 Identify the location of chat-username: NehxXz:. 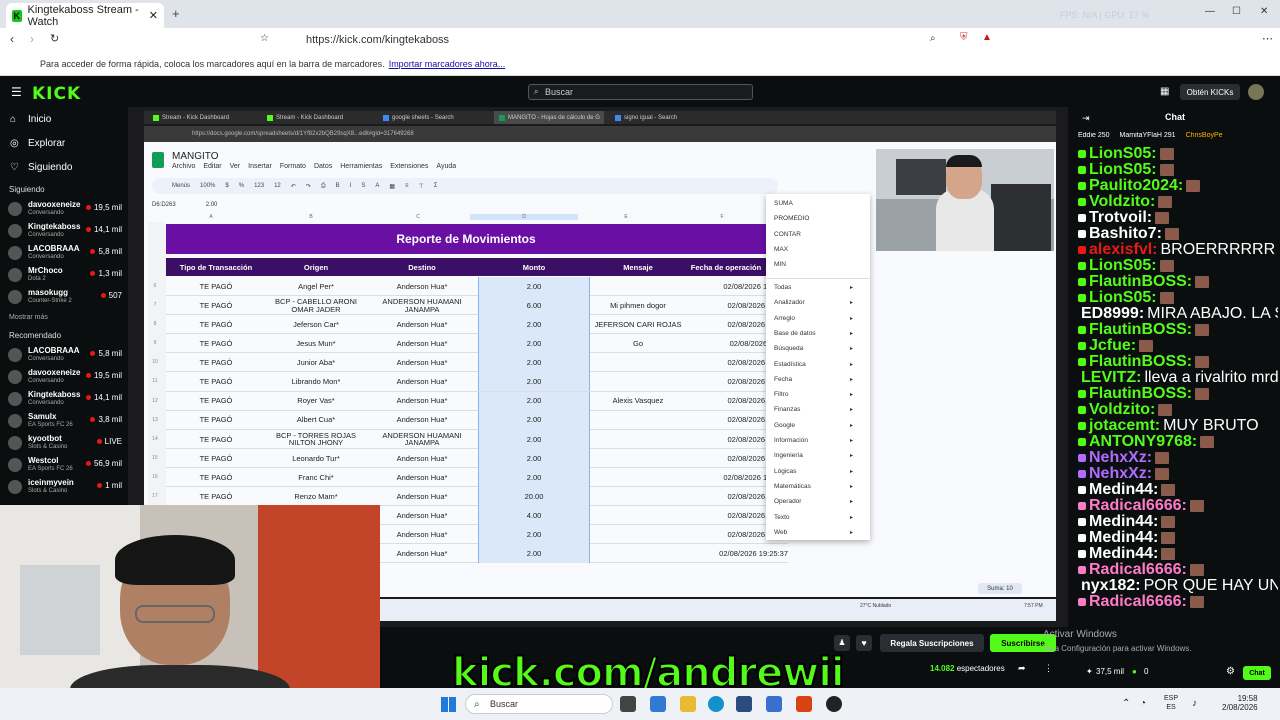
(1120, 474).